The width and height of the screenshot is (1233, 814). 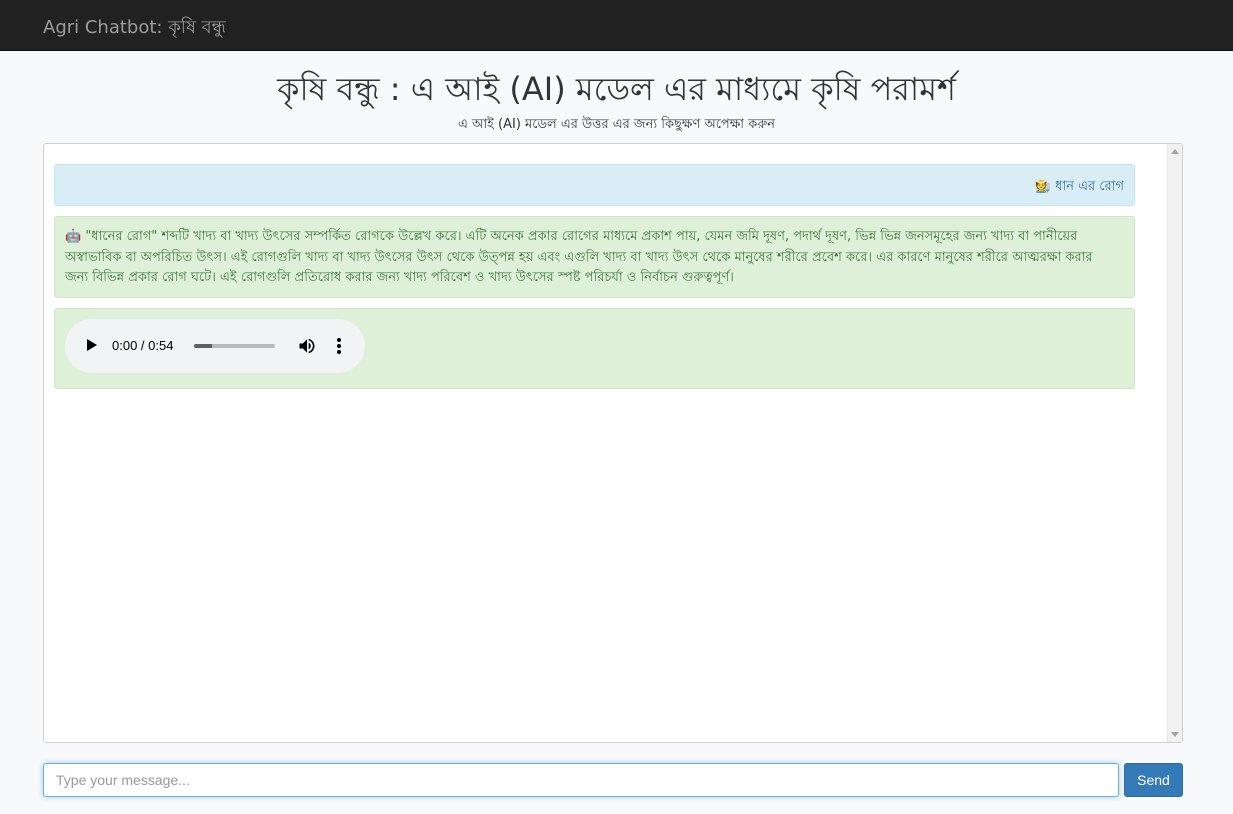 I want to click on play-icon, so click(x=92, y=345).